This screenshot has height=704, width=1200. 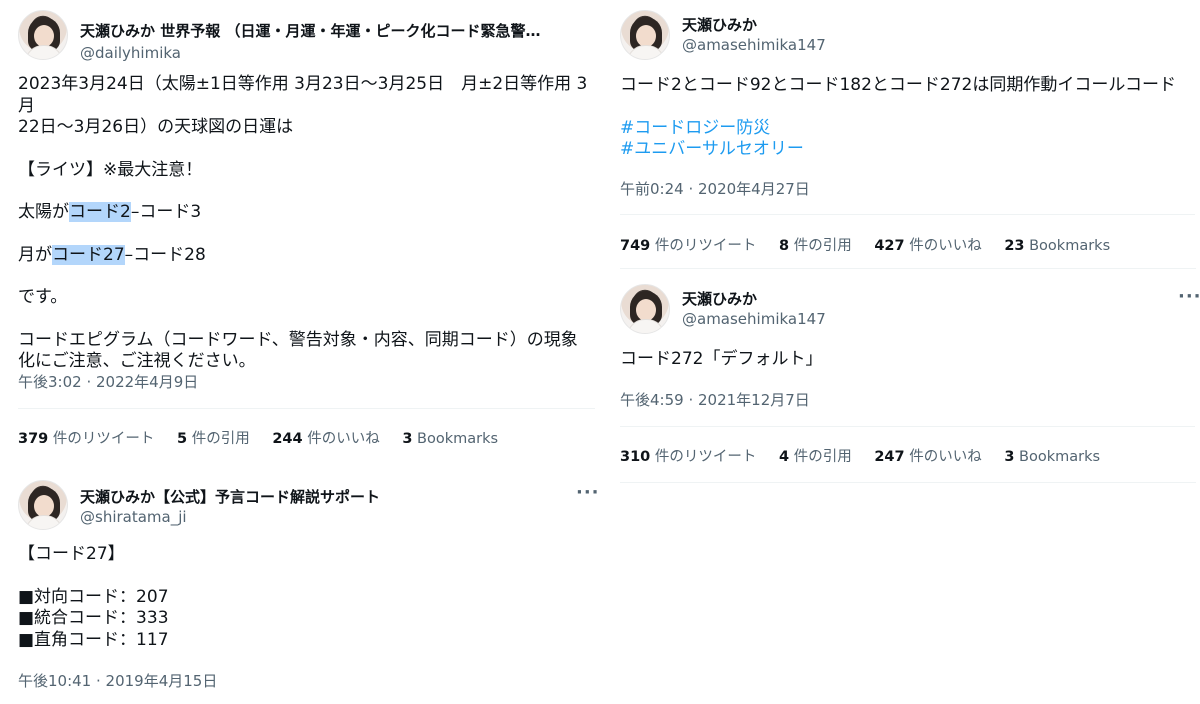 I want to click on timestamp: 午前0:24 · 2020年4月27日, so click(x=715, y=188).